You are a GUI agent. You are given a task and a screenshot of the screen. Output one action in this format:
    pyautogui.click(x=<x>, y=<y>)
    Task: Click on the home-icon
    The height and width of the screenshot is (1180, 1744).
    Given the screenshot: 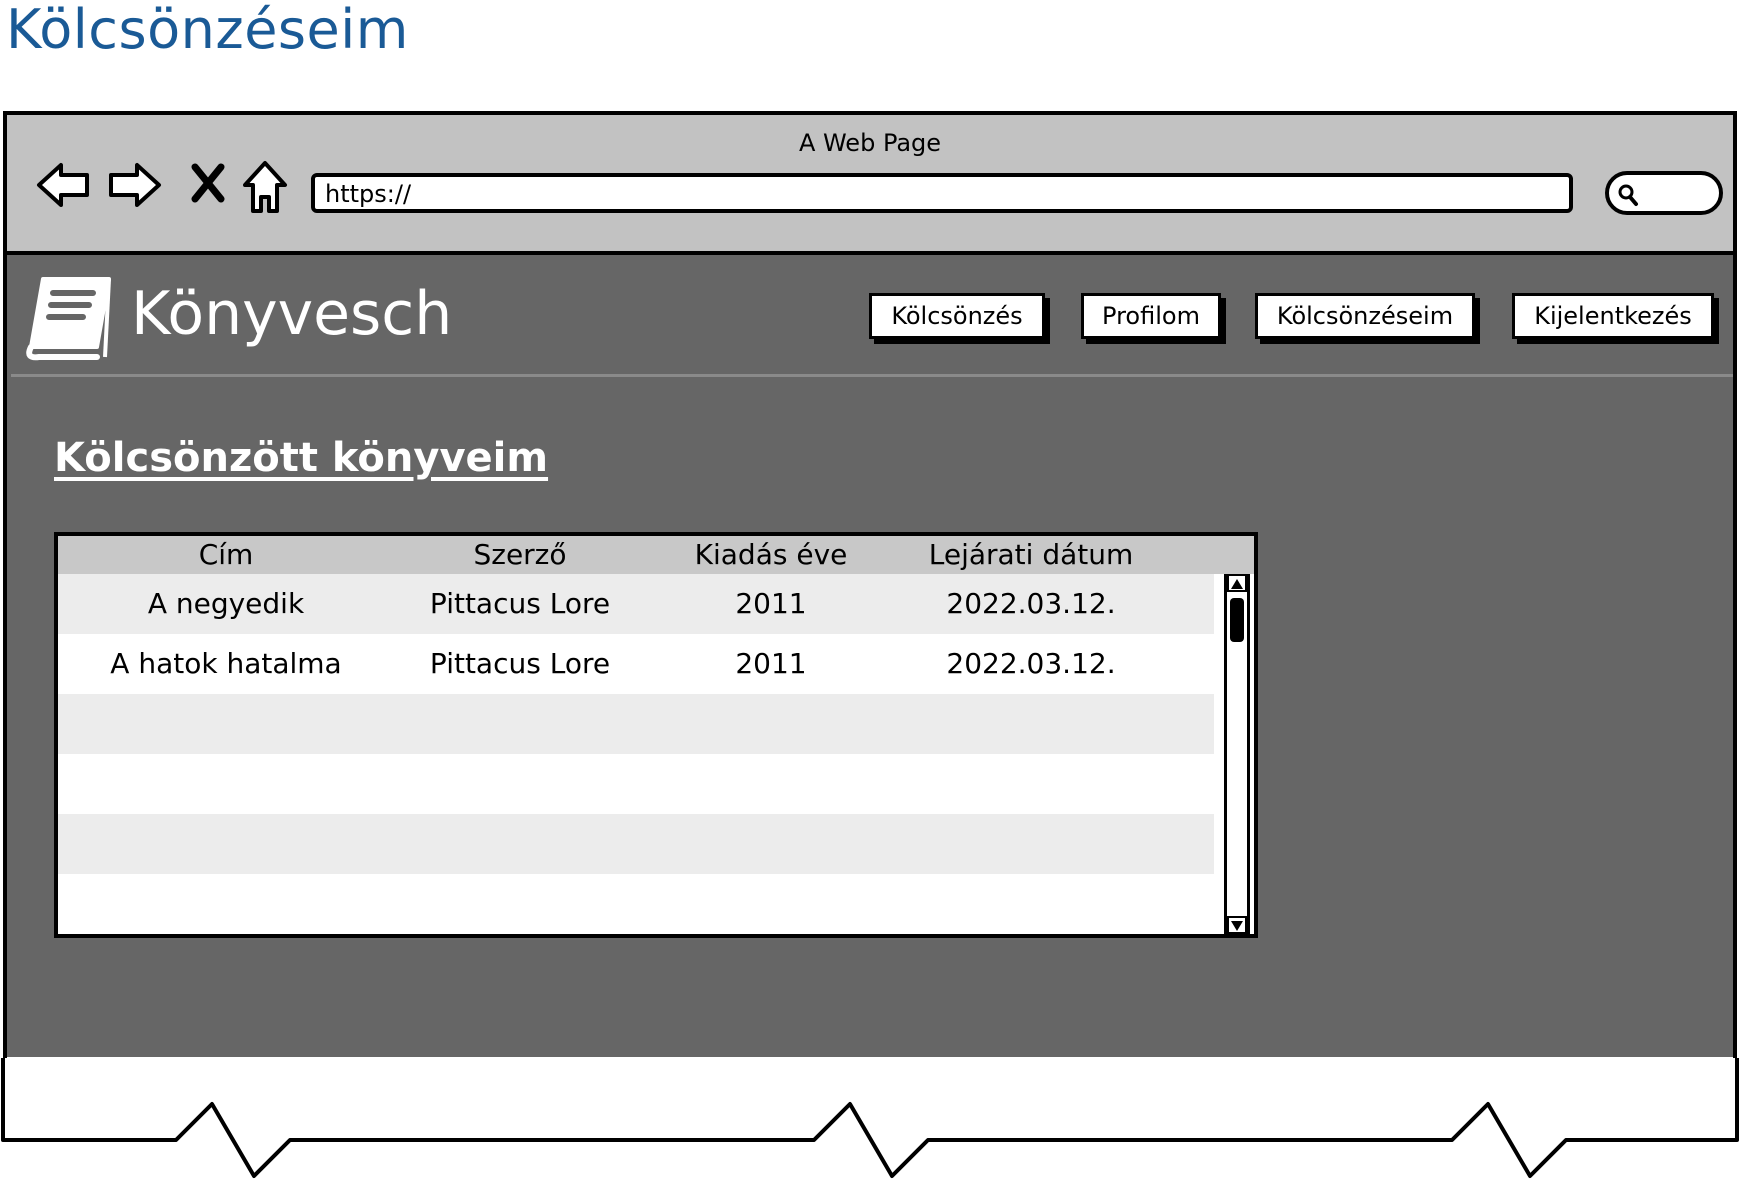 What is the action you would take?
    pyautogui.click(x=265, y=188)
    